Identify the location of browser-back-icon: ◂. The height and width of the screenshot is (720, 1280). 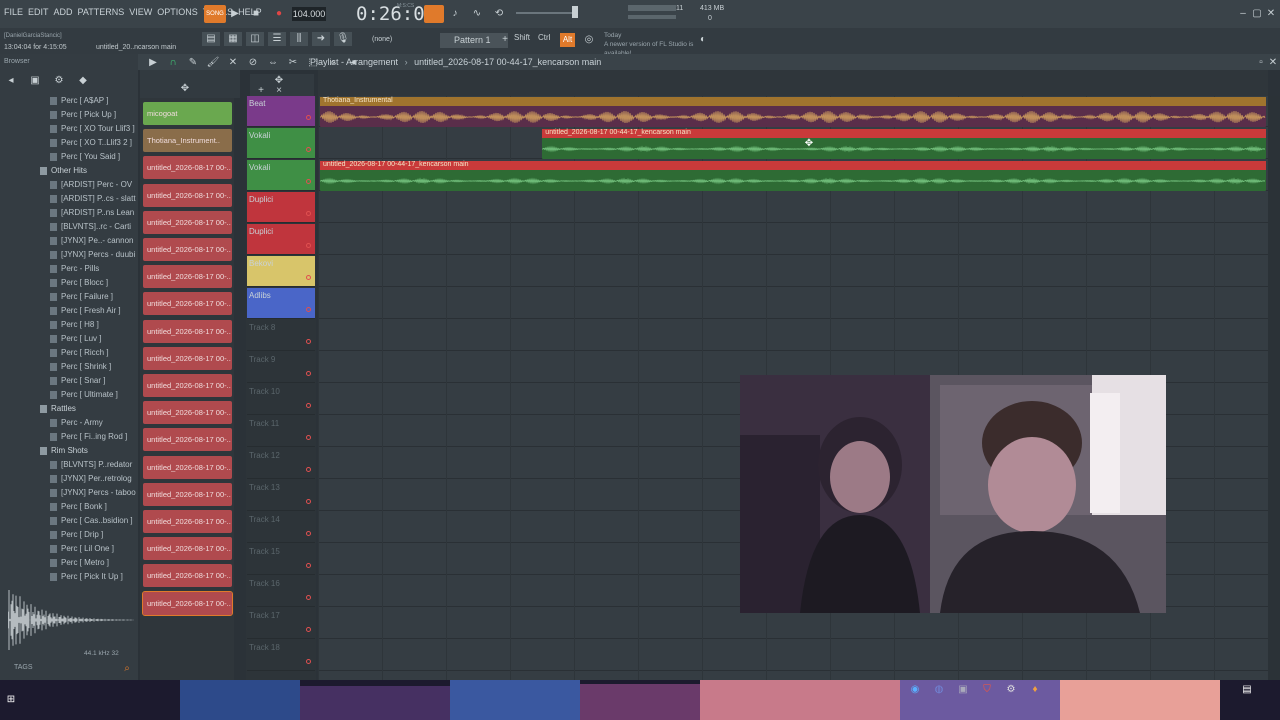
(11, 81).